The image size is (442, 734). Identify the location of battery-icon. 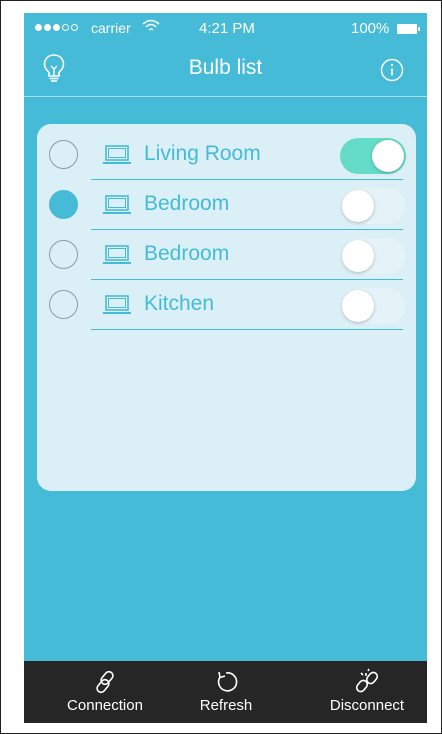
(408, 29).